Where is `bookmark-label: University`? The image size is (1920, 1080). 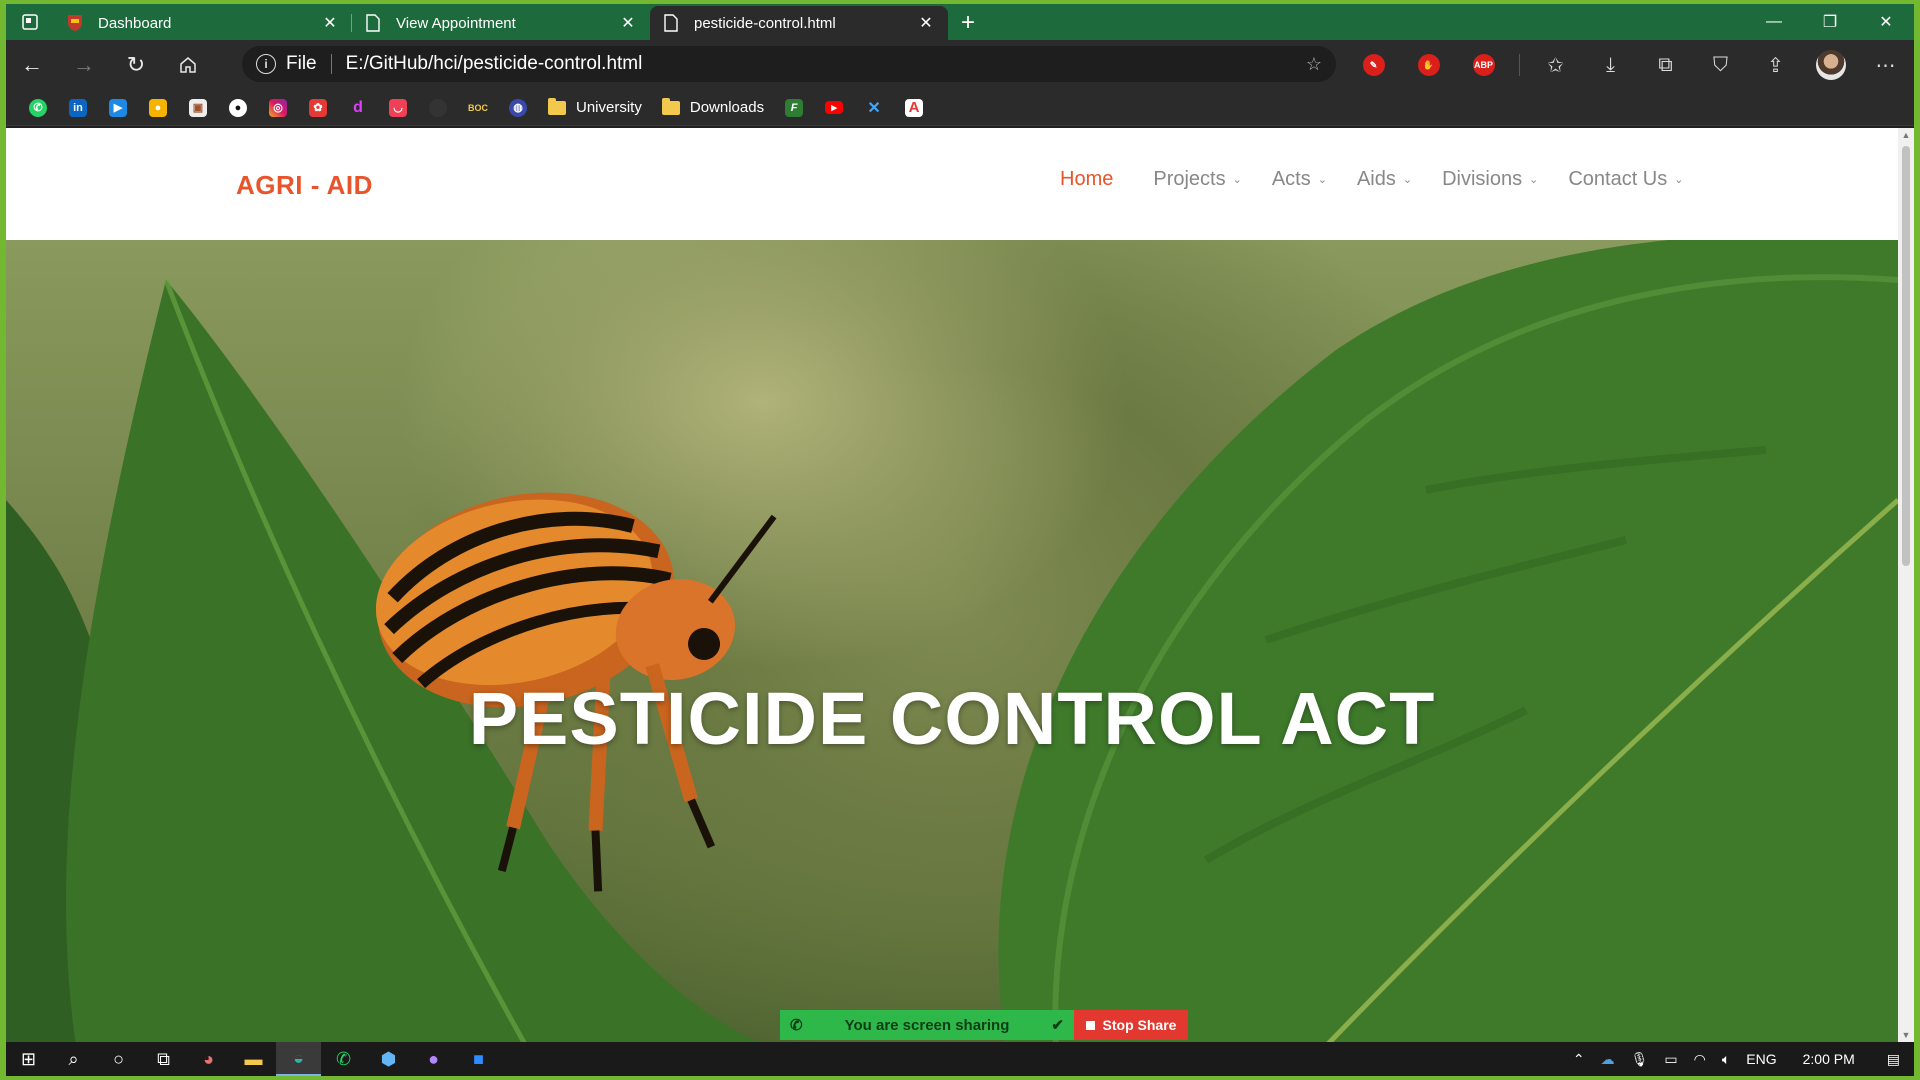 bookmark-label: University is located at coordinates (609, 107).